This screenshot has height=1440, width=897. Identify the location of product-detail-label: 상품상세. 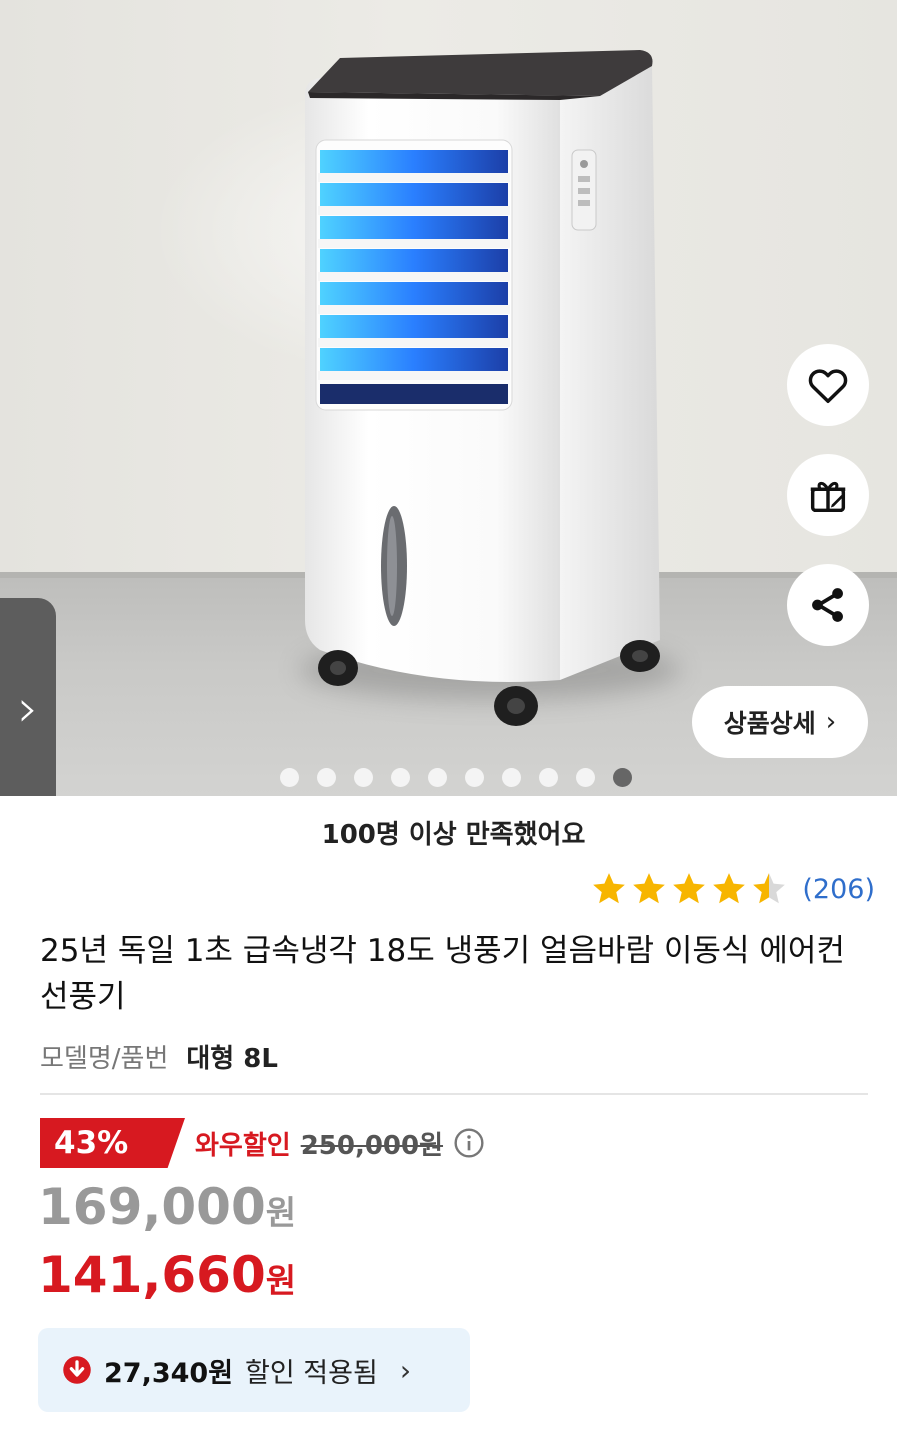
(769, 723).